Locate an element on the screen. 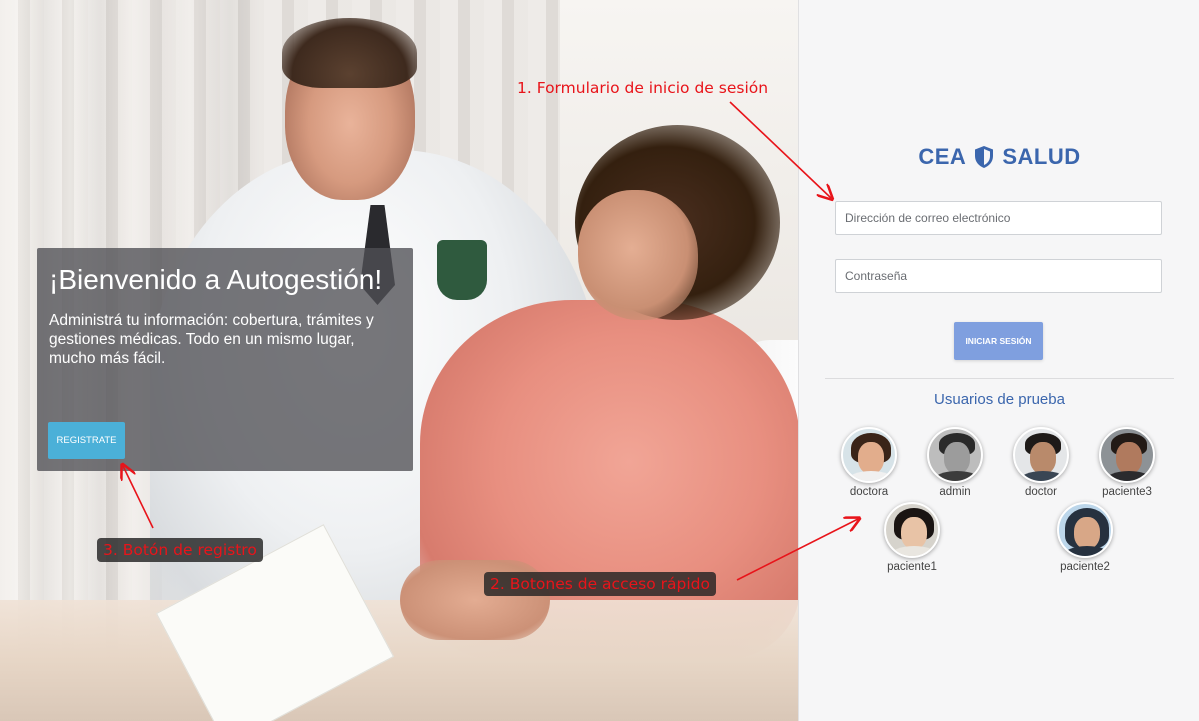 Image resolution: width=1199 pixels, height=721 pixels. blanket is located at coordinates (399, 660).